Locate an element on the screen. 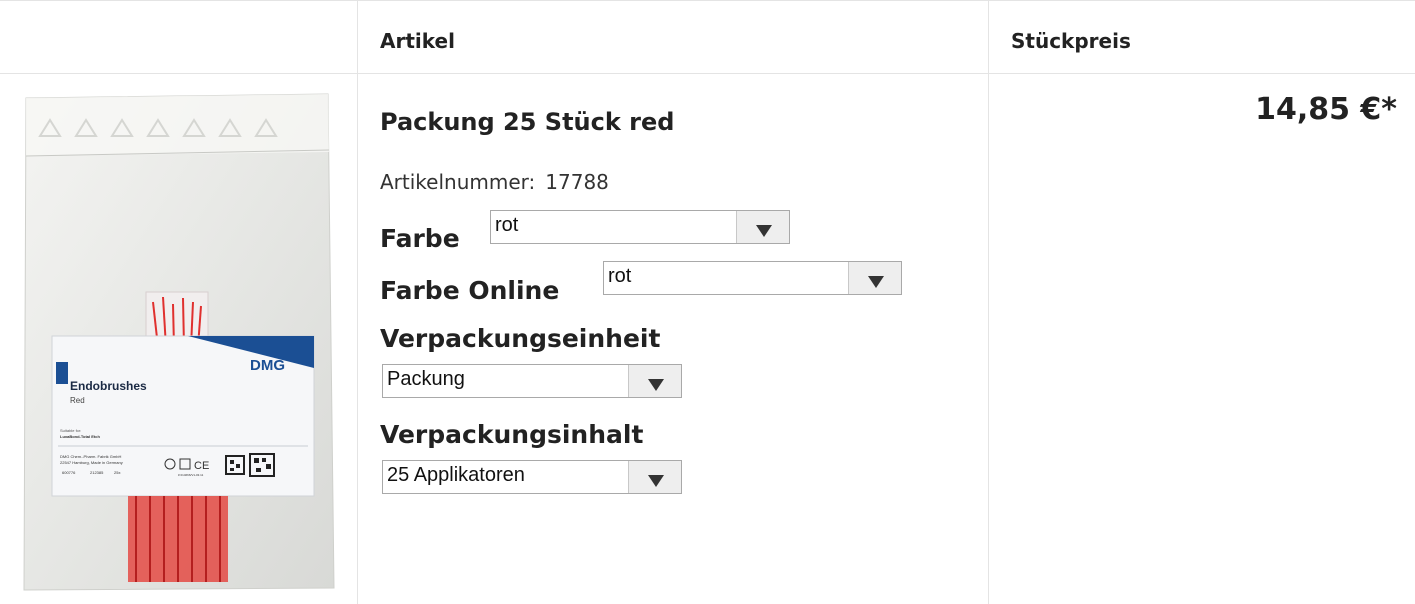  farbe-online-label: Farbe Online is located at coordinates (470, 290).